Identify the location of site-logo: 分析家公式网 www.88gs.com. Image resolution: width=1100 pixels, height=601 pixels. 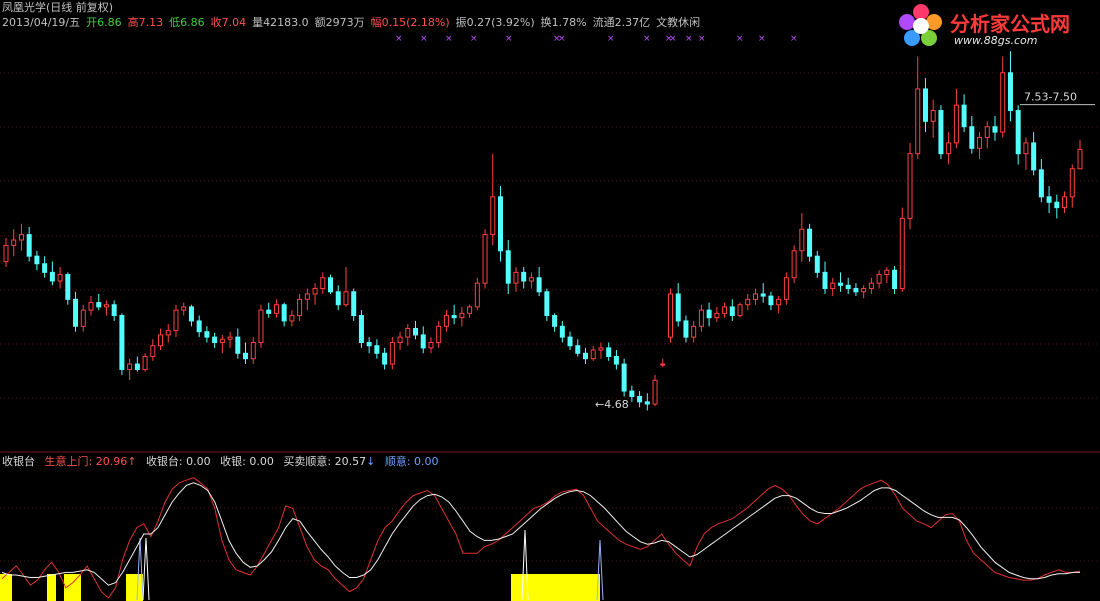
(995, 26).